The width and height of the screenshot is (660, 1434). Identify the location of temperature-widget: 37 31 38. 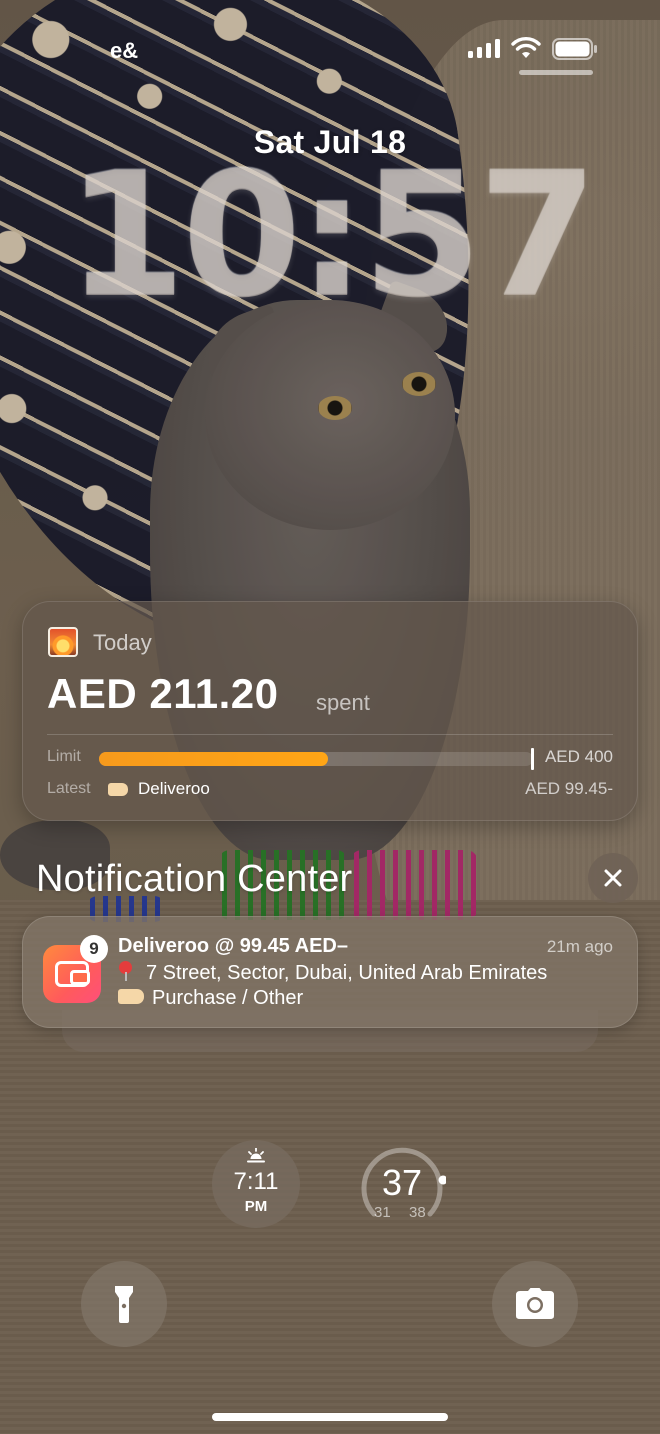
(402, 1184).